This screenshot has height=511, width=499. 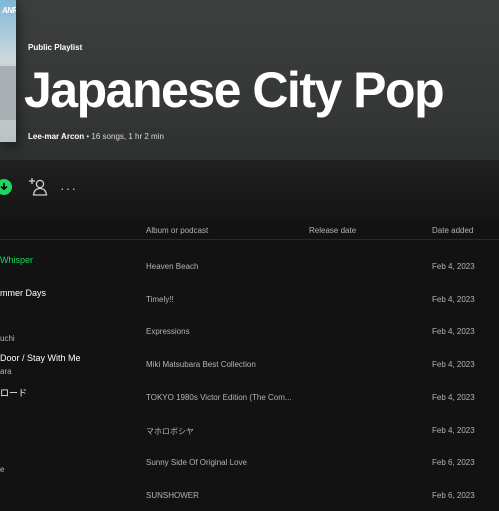 I want to click on cover-text: ANRI, so click(x=9, y=10).